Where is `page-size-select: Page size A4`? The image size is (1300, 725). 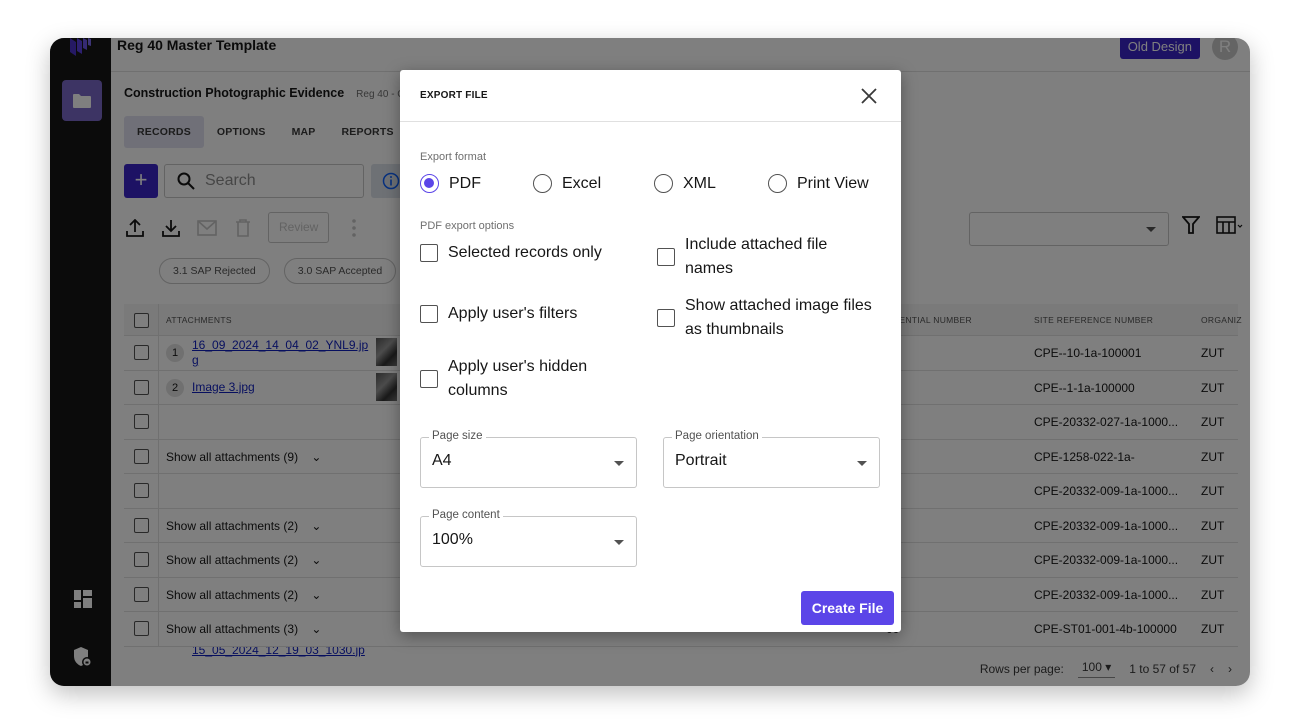
page-size-select: Page size A4 is located at coordinates (528, 459).